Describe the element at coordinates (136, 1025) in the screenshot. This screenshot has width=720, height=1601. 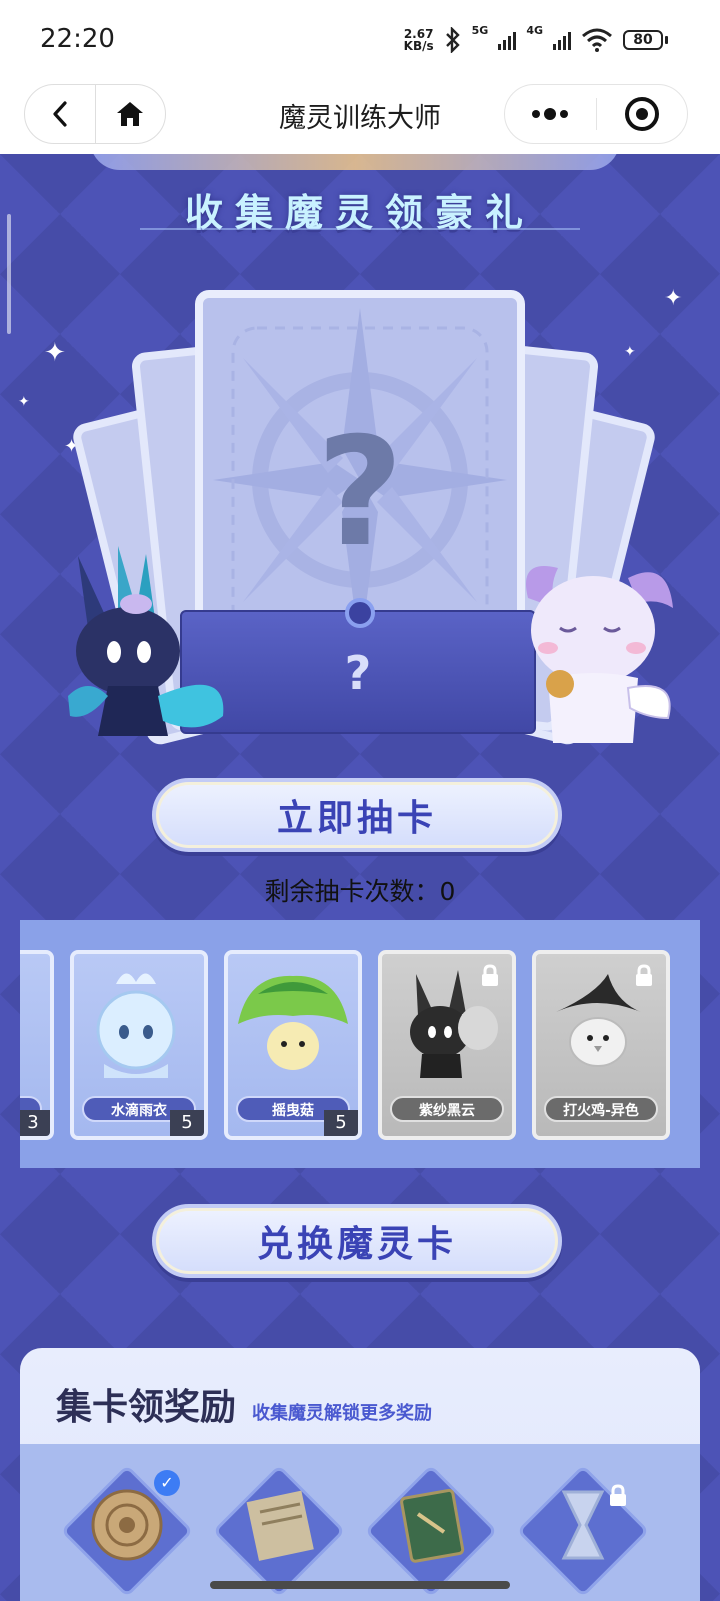
I see `raindrop-creature-illustration` at that location.